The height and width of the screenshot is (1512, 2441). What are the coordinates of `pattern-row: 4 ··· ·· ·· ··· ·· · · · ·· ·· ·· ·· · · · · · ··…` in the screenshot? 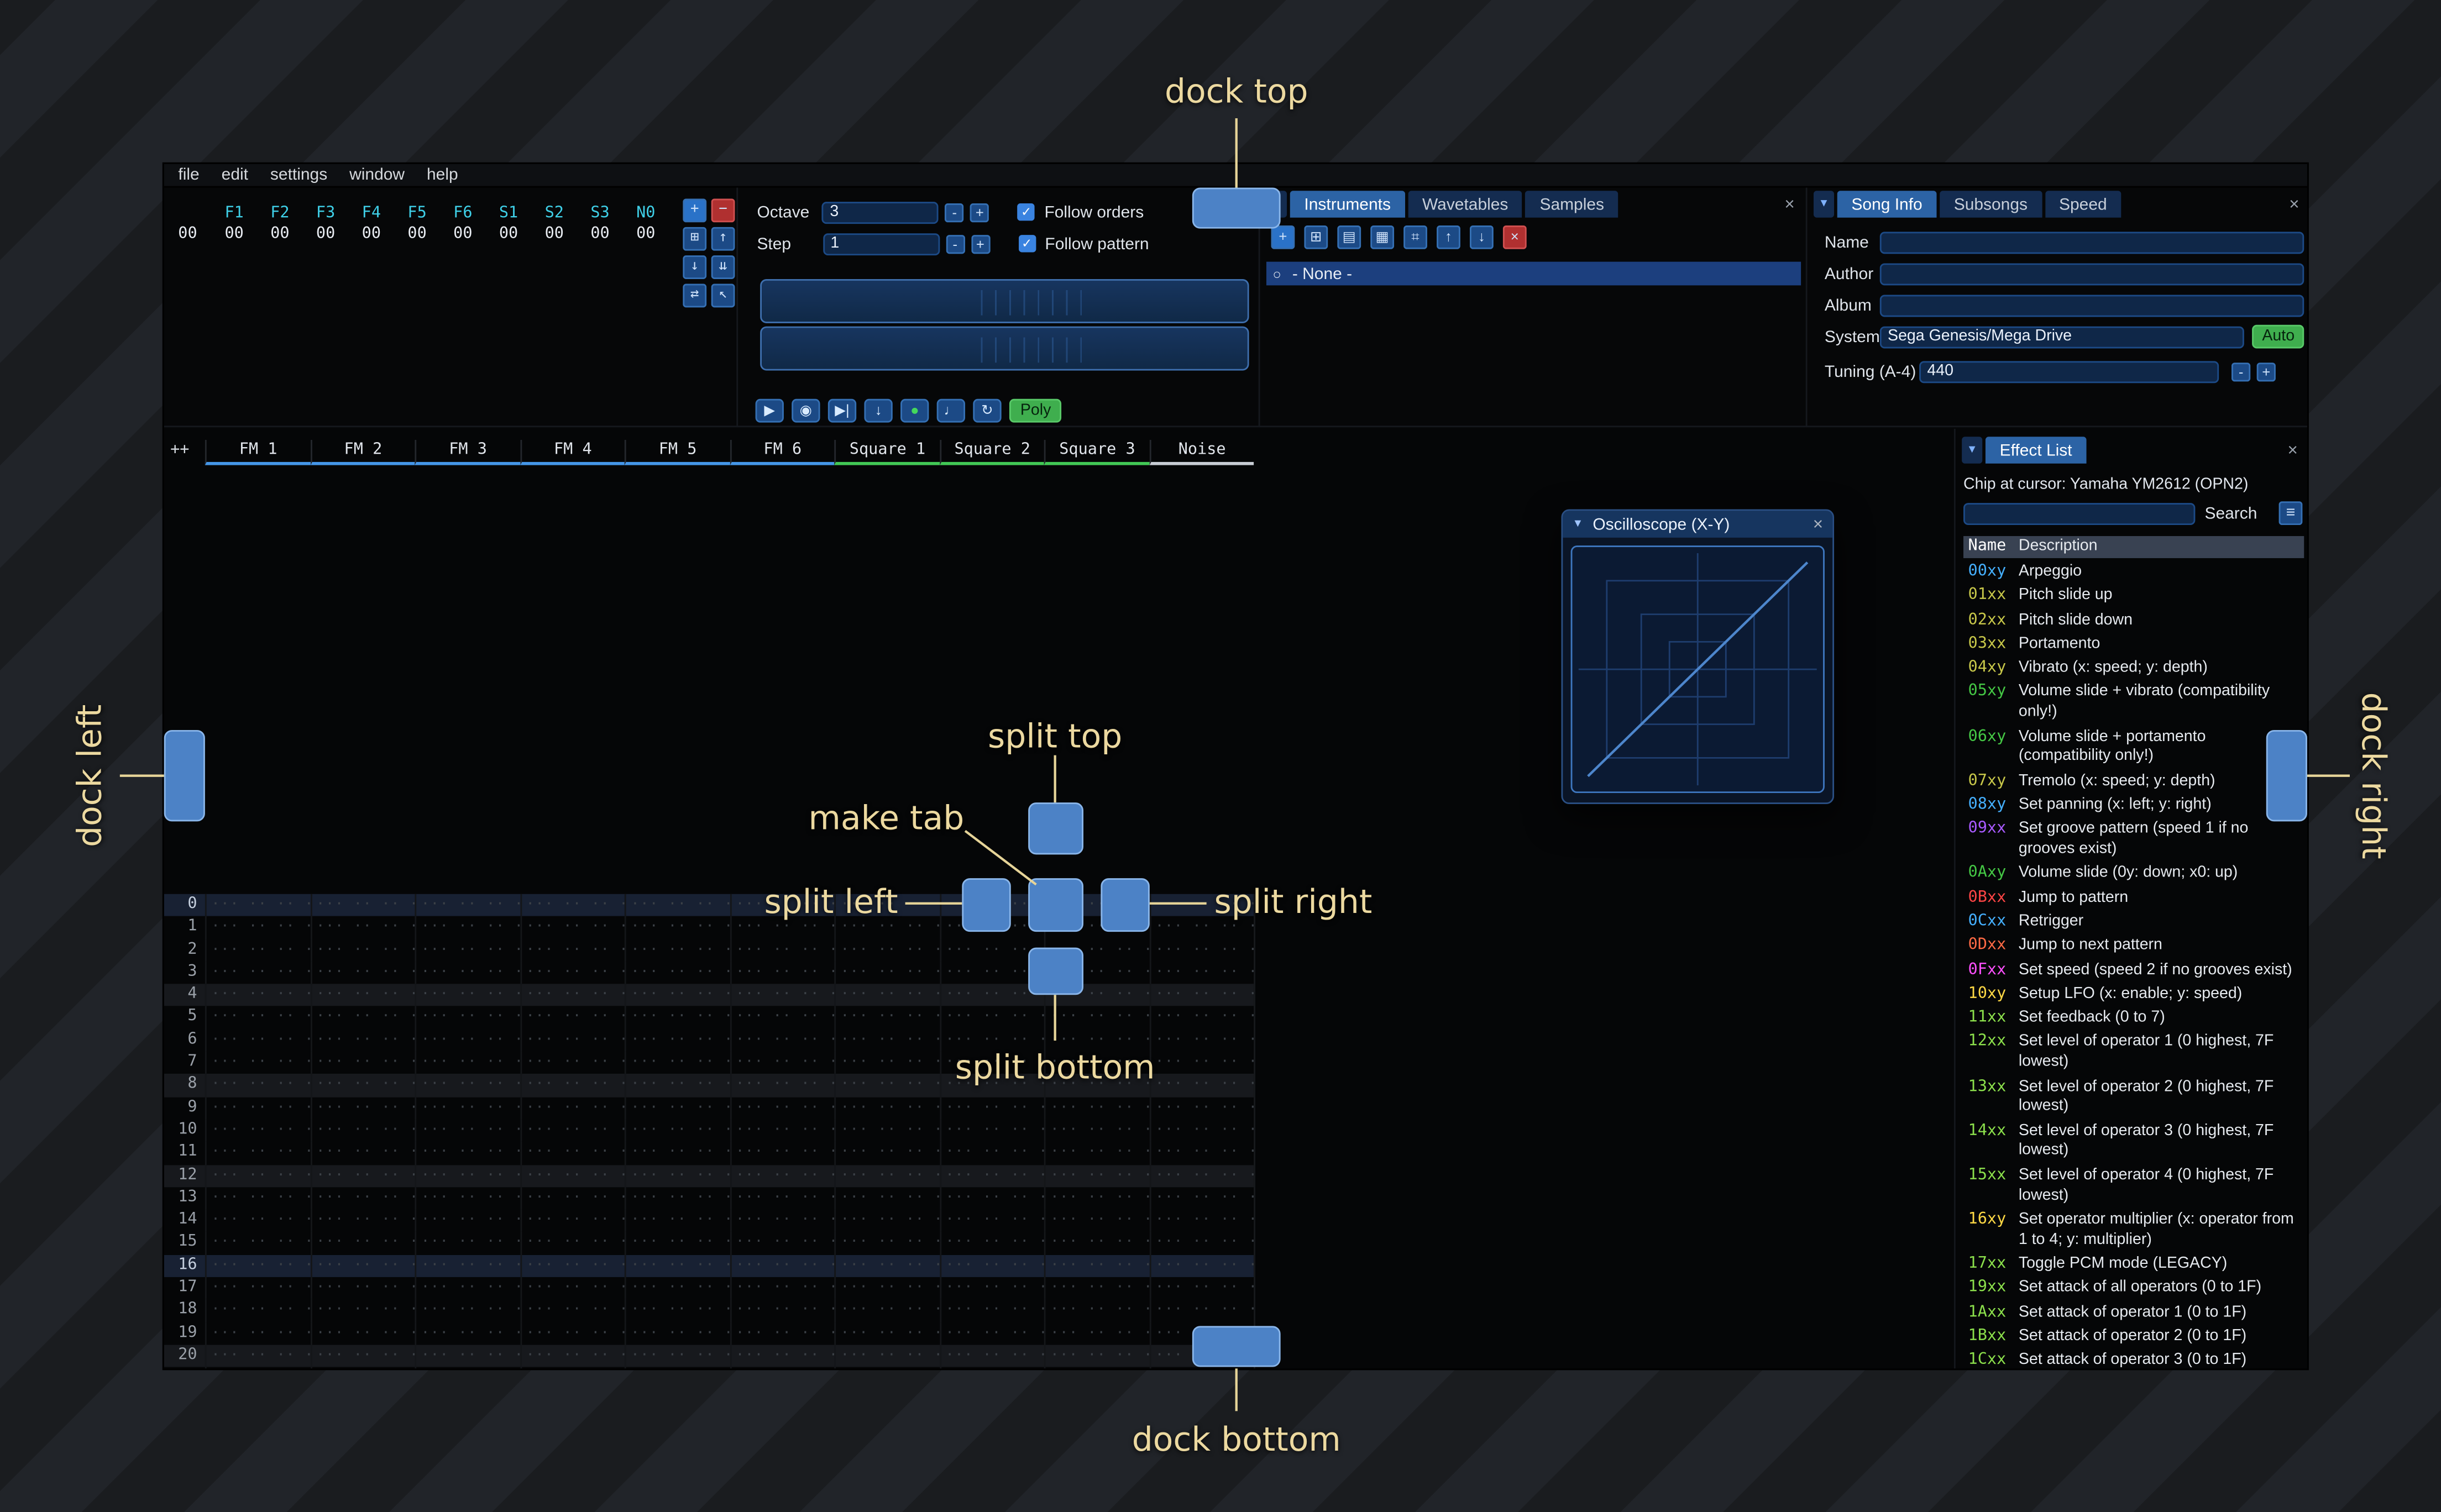 It's located at (709, 995).